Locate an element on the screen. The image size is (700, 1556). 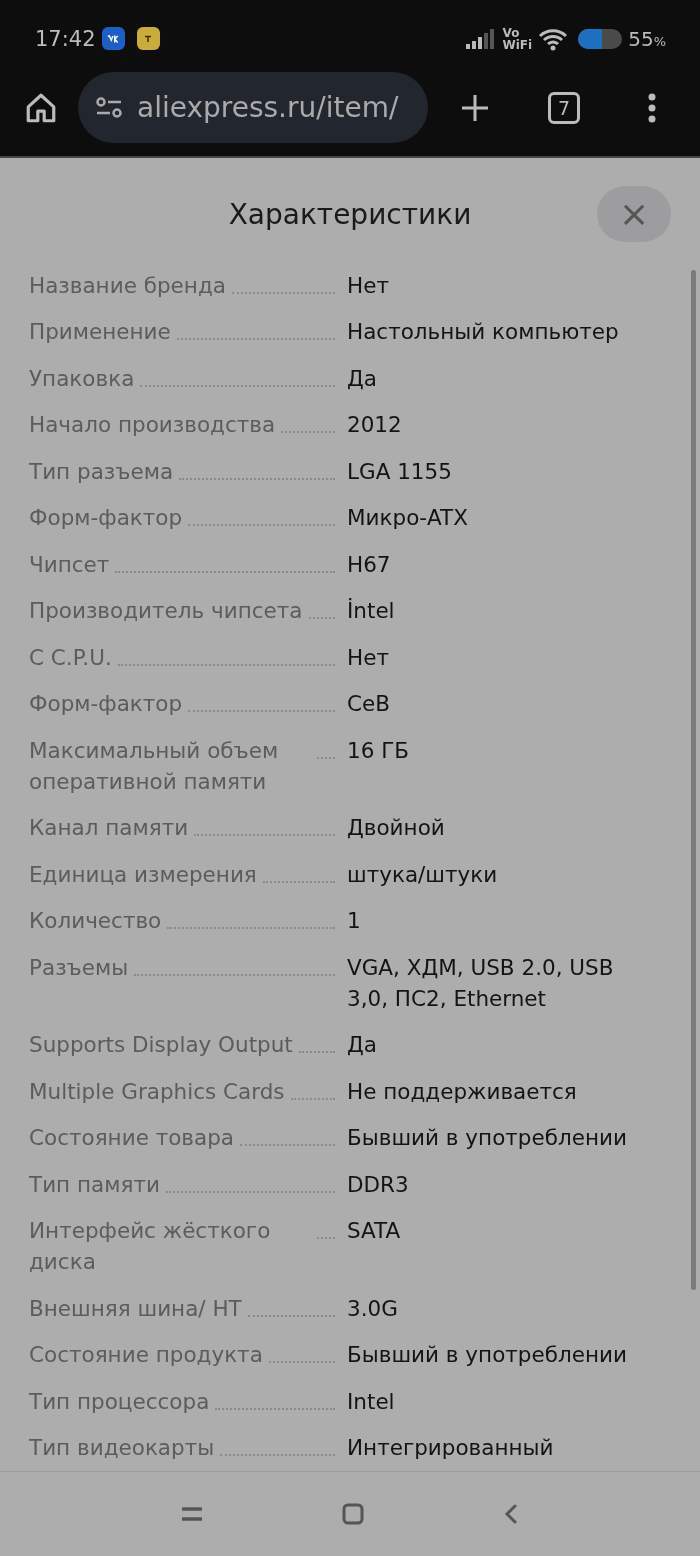
spec-label: Multiple Graphics Cards is located at coordinates (157, 1091).